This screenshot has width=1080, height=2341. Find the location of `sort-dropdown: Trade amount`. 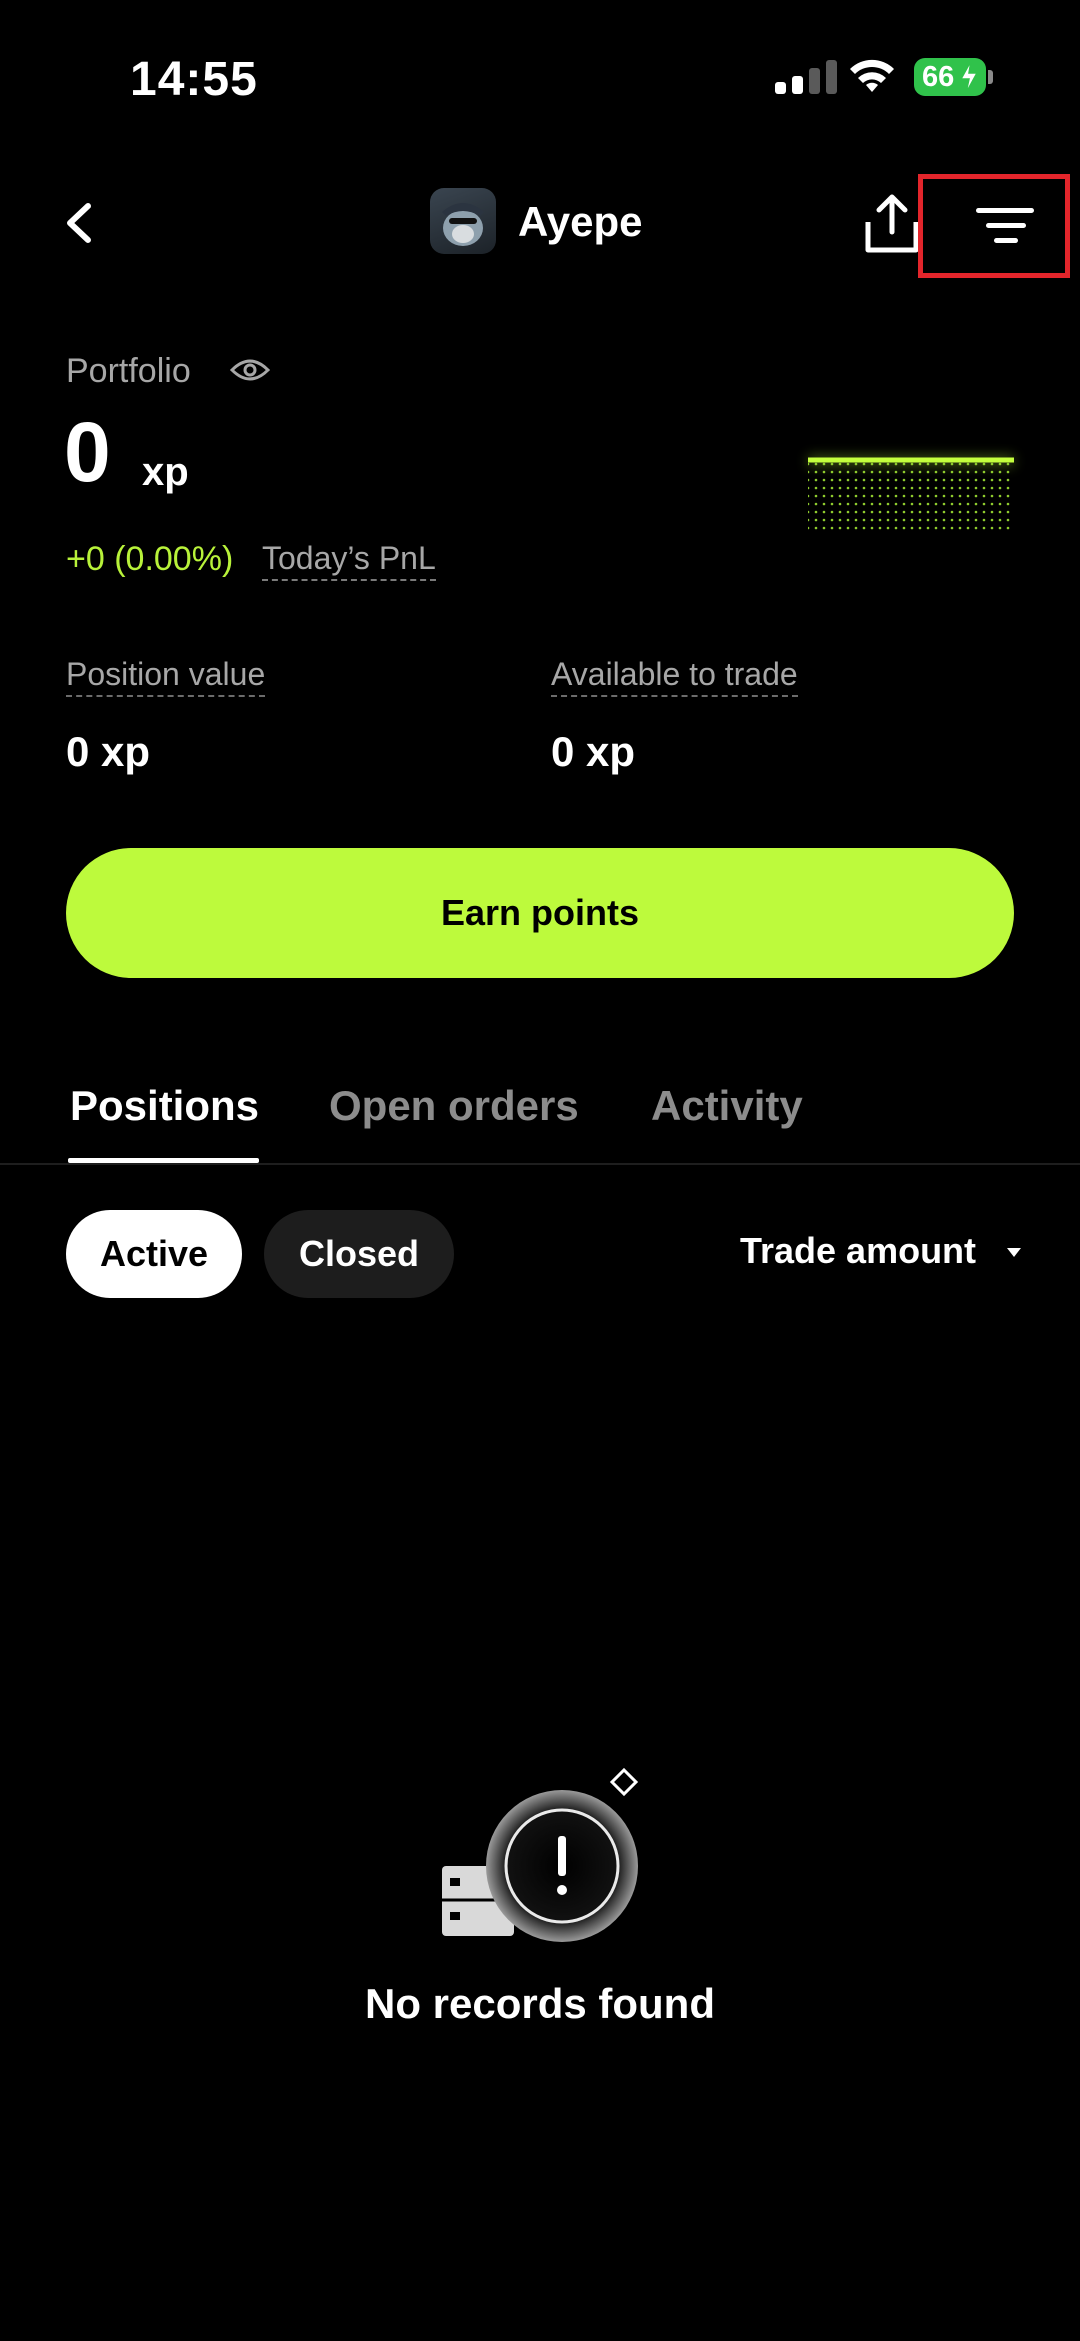

sort-dropdown: Trade amount is located at coordinates (858, 1251).